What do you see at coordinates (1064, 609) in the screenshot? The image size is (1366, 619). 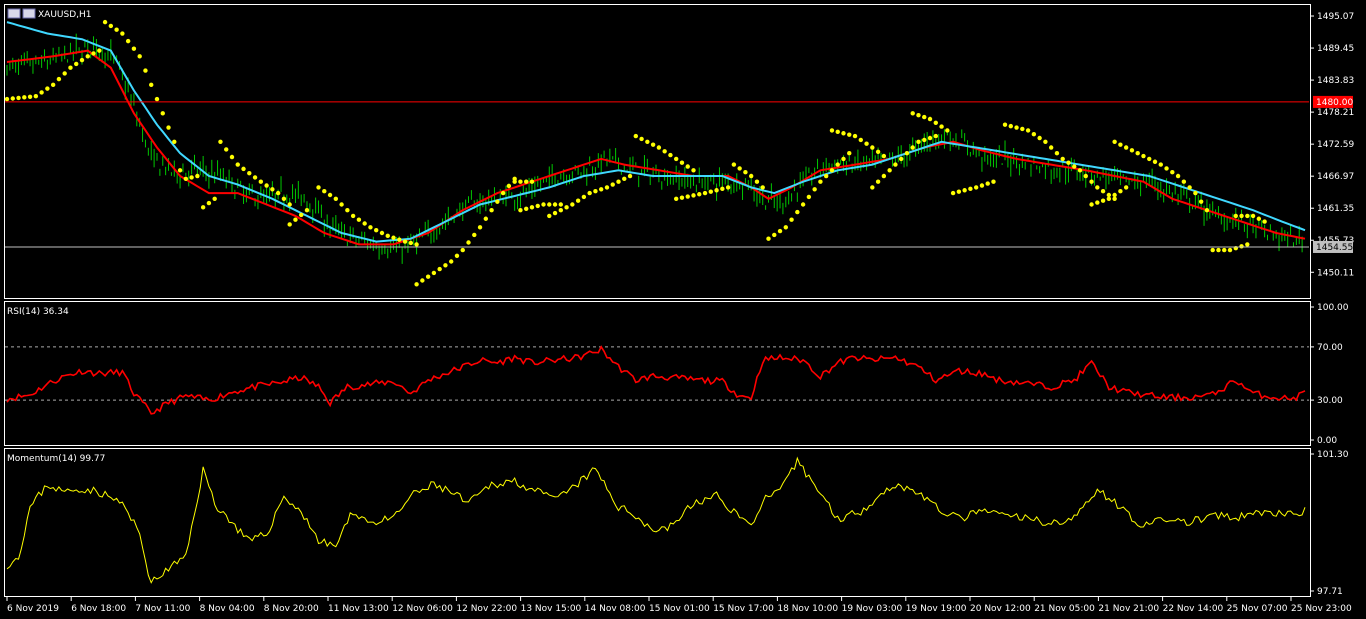 I see `time-tick-label: 21 Nov 05:00` at bounding box center [1064, 609].